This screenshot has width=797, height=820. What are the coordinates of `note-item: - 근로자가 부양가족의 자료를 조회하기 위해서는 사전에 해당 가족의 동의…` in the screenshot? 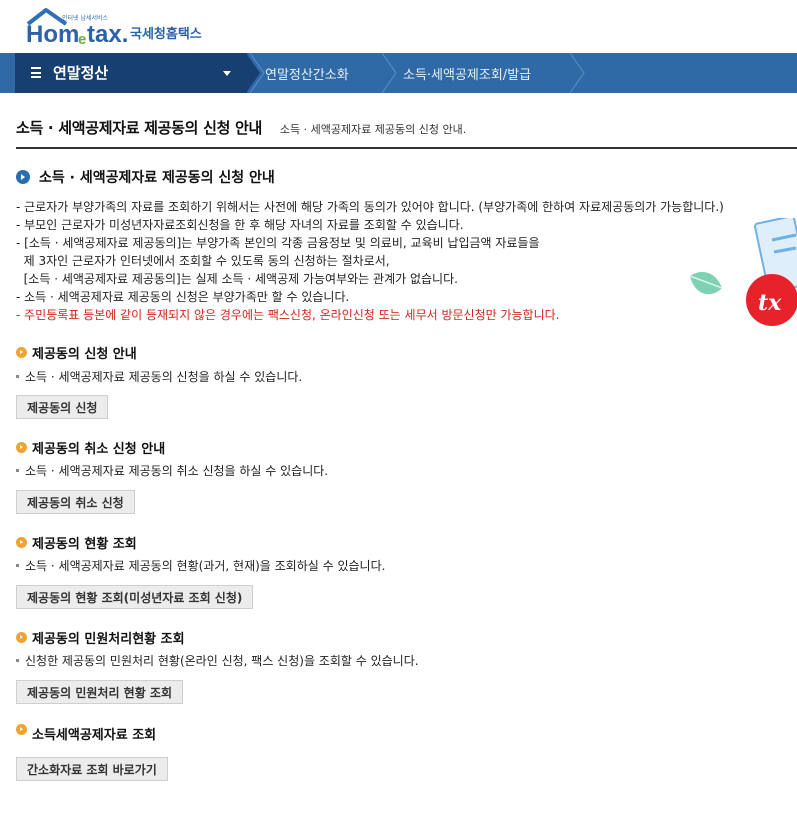 It's located at (370, 207).